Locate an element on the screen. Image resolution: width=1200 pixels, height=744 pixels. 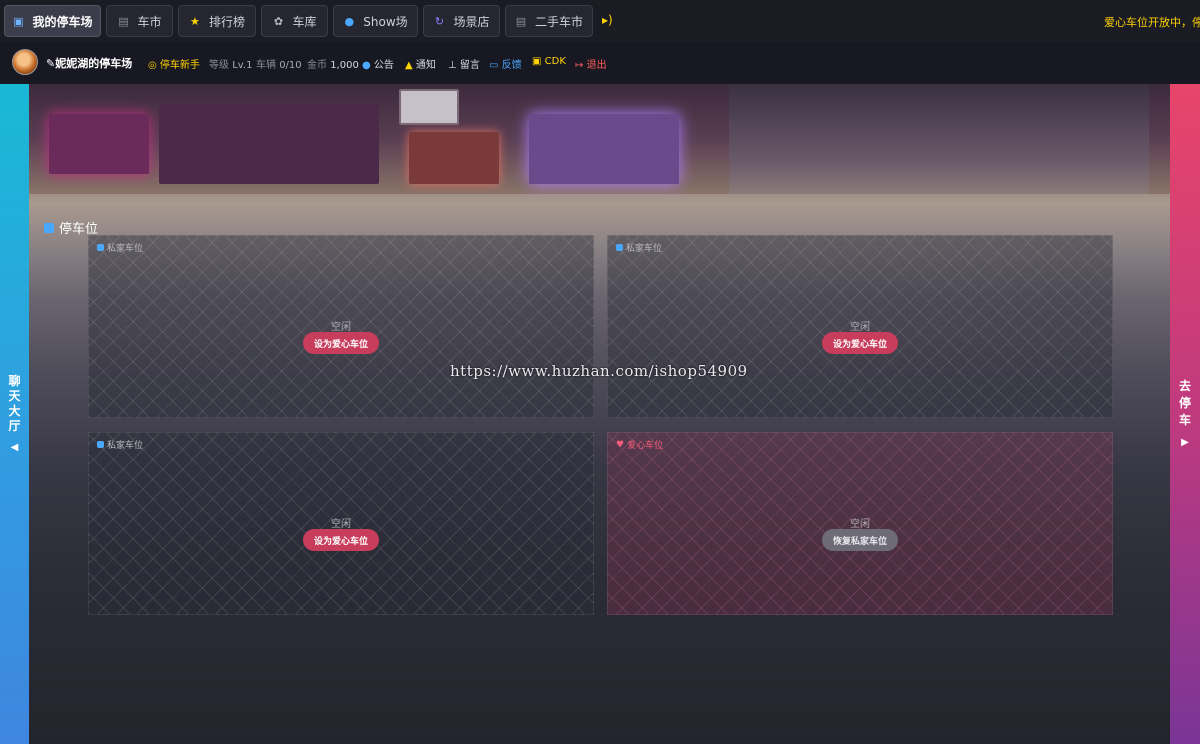
tab-label: 二手车市 is located at coordinates (558, 21).